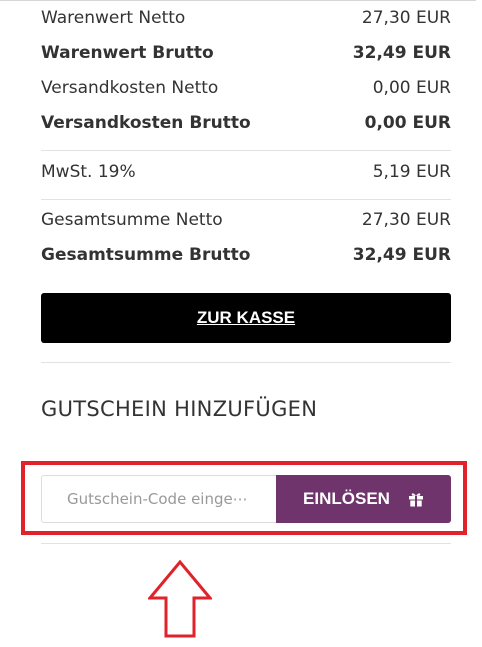  I want to click on shipping-gross-value: 0,00 EUR, so click(407, 122).